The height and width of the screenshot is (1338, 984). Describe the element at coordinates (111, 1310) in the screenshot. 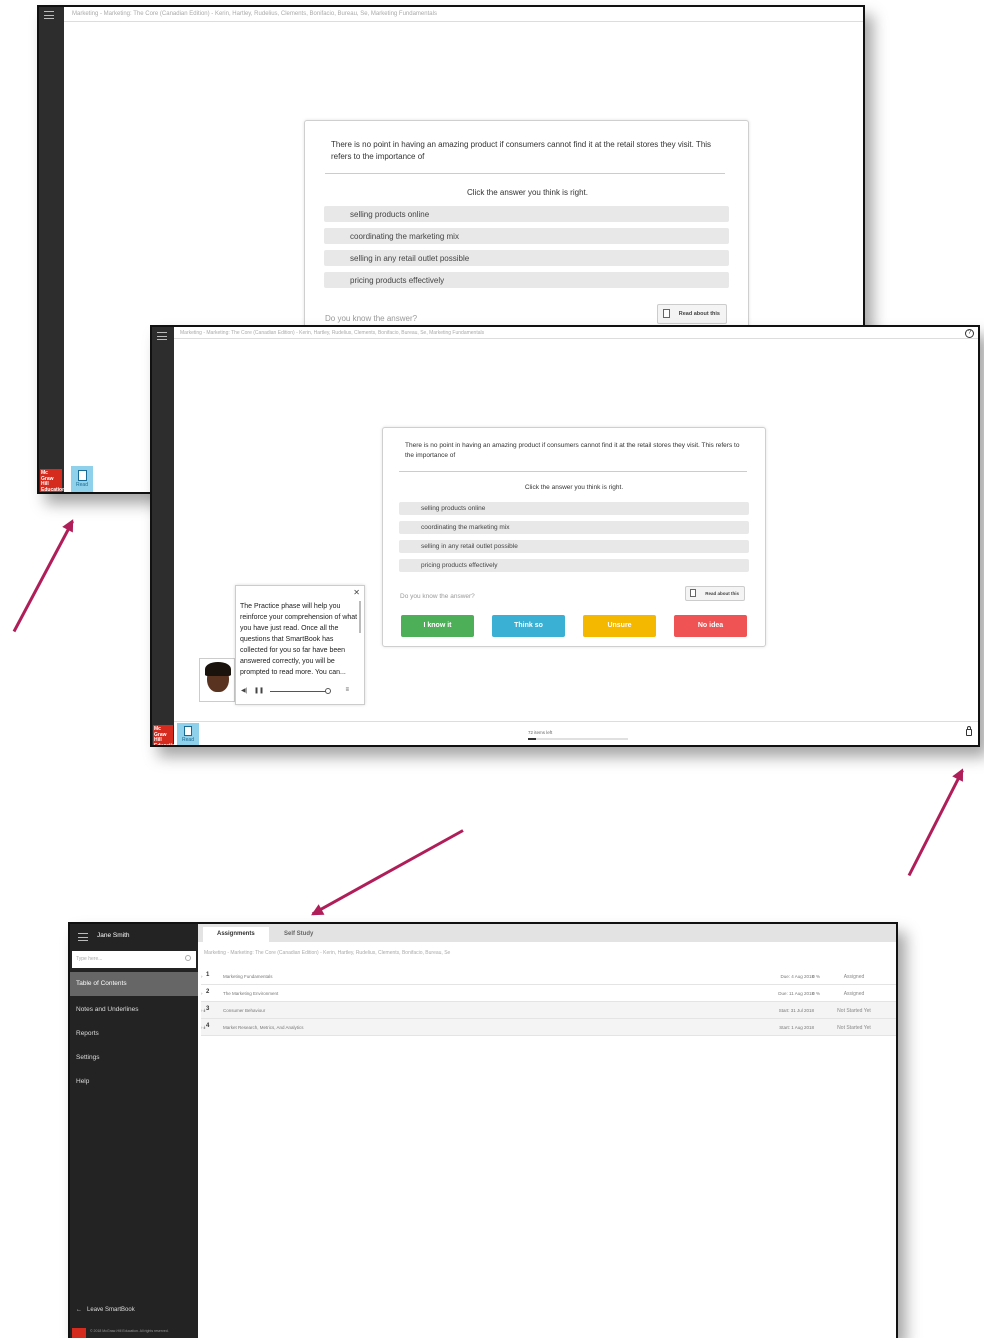

I see `leave-label: Leave SmartBook` at that location.